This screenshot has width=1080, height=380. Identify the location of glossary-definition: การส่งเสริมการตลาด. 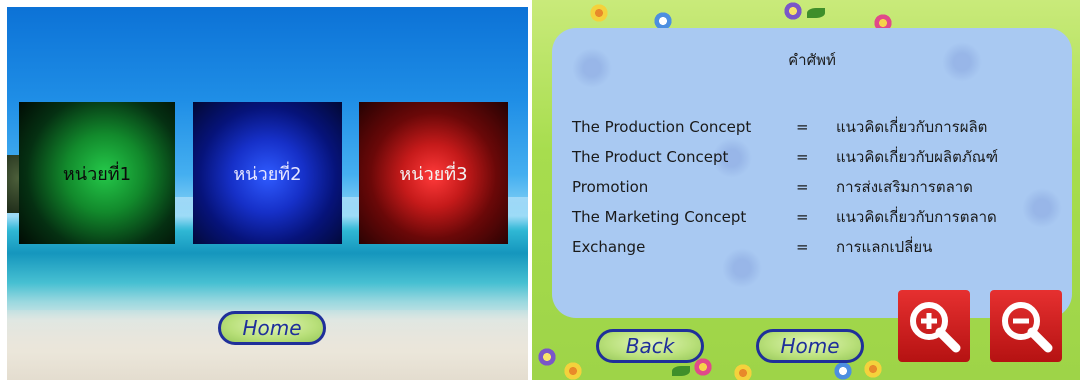
(904, 187).